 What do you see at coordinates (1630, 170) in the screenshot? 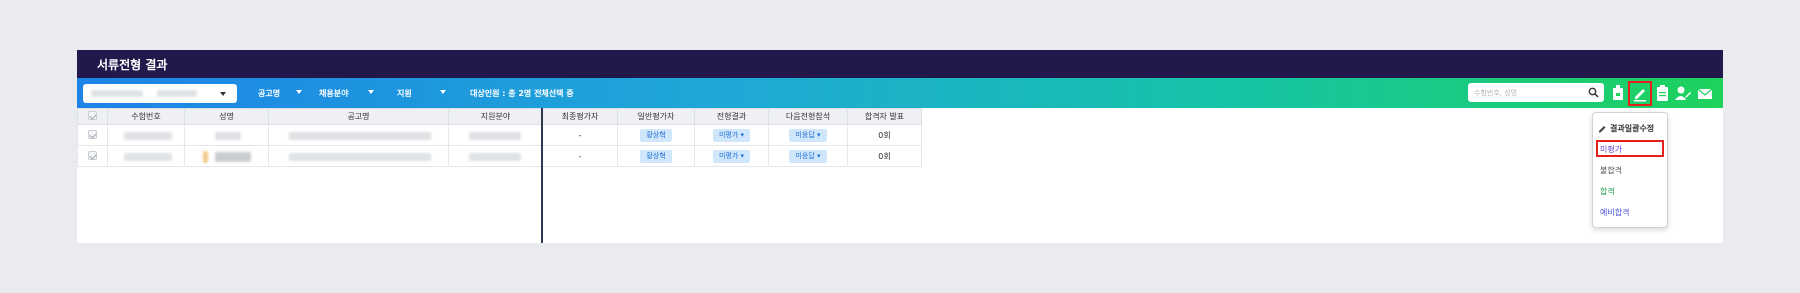
I see `bulk-edit-menu: 결과일괄수정 미평가 불합격 합격 예비합격` at bounding box center [1630, 170].